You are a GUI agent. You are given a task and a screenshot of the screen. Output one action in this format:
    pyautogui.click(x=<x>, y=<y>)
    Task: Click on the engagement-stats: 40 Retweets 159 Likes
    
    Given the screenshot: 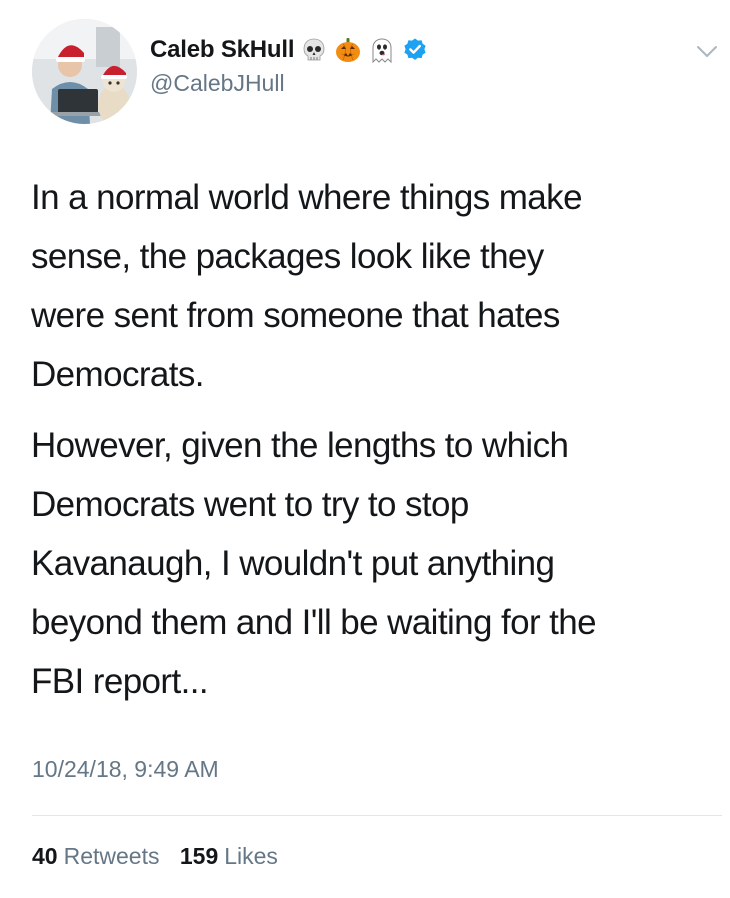 What is the action you would take?
    pyautogui.click(x=162, y=856)
    